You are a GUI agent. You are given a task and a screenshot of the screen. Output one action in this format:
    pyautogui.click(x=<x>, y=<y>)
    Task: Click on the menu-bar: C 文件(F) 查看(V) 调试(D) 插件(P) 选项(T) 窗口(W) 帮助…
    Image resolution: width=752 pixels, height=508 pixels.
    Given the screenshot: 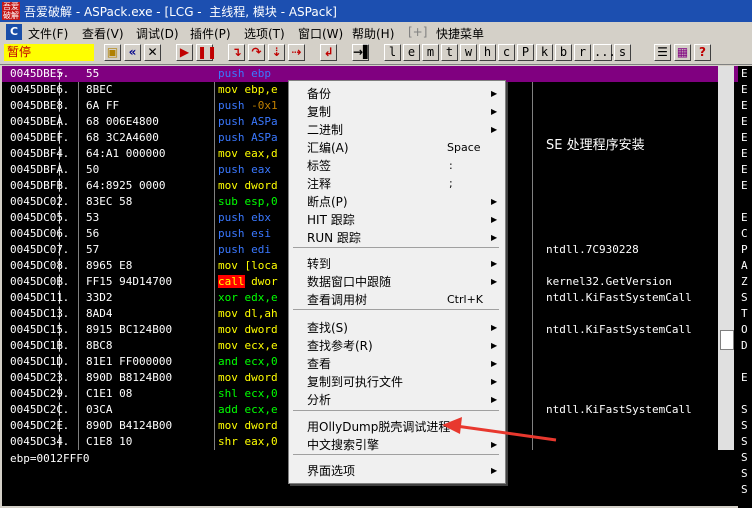 What is the action you would take?
    pyautogui.click(x=376, y=32)
    